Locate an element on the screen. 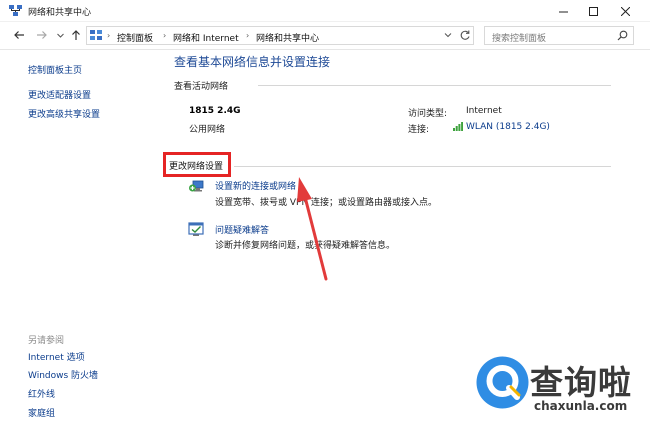  troubleshoot-problems-link: 问题疑难解答 is located at coordinates (242, 229).